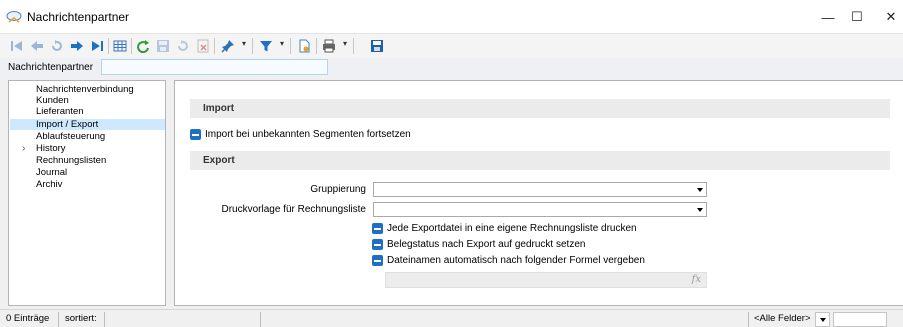  I want to click on nav-item-archiv: Archiv, so click(87, 184).